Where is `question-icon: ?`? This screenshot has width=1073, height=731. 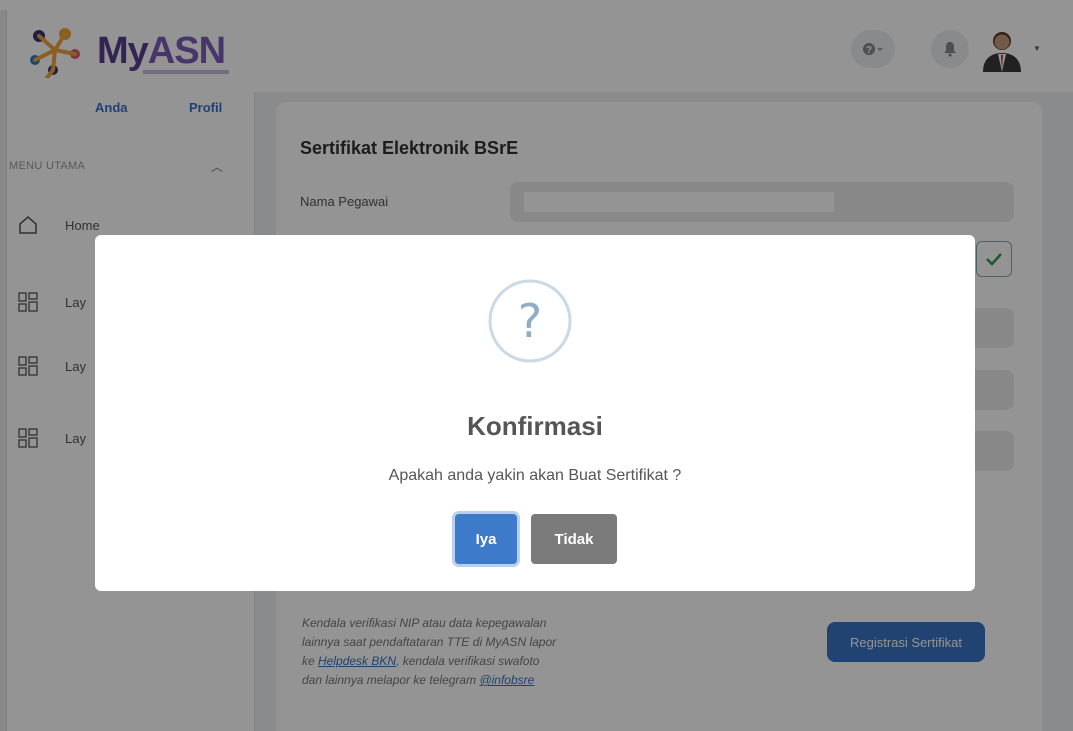 question-icon: ? is located at coordinates (530, 321).